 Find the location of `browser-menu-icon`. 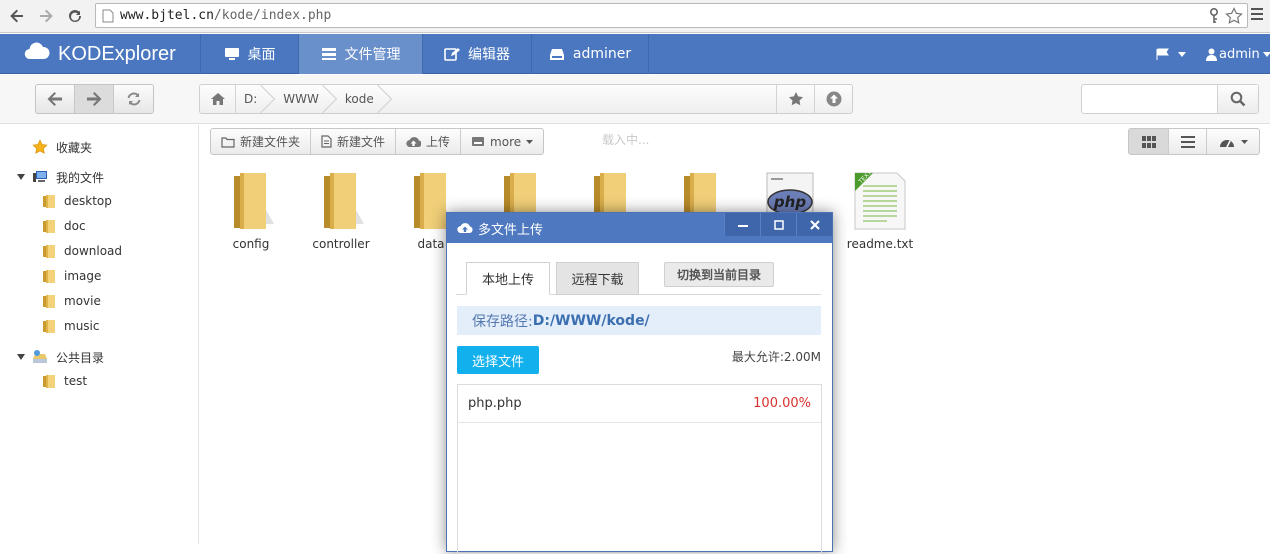

browser-menu-icon is located at coordinates (1257, 15).